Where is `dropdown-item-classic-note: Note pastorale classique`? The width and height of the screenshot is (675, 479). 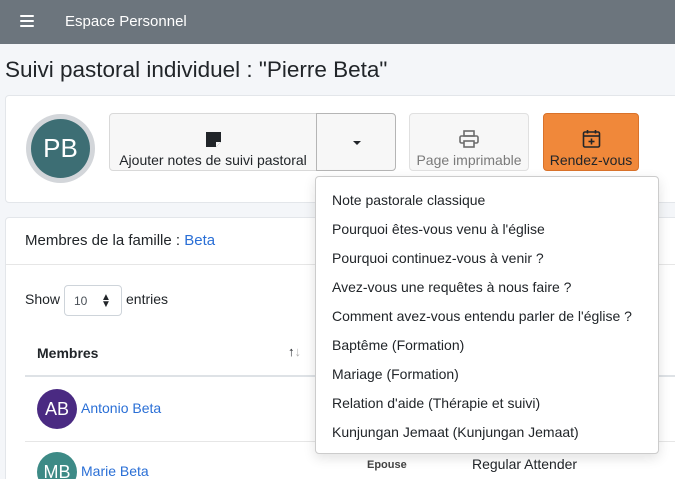
dropdown-item-classic-note: Note pastorale classique is located at coordinates (487, 200).